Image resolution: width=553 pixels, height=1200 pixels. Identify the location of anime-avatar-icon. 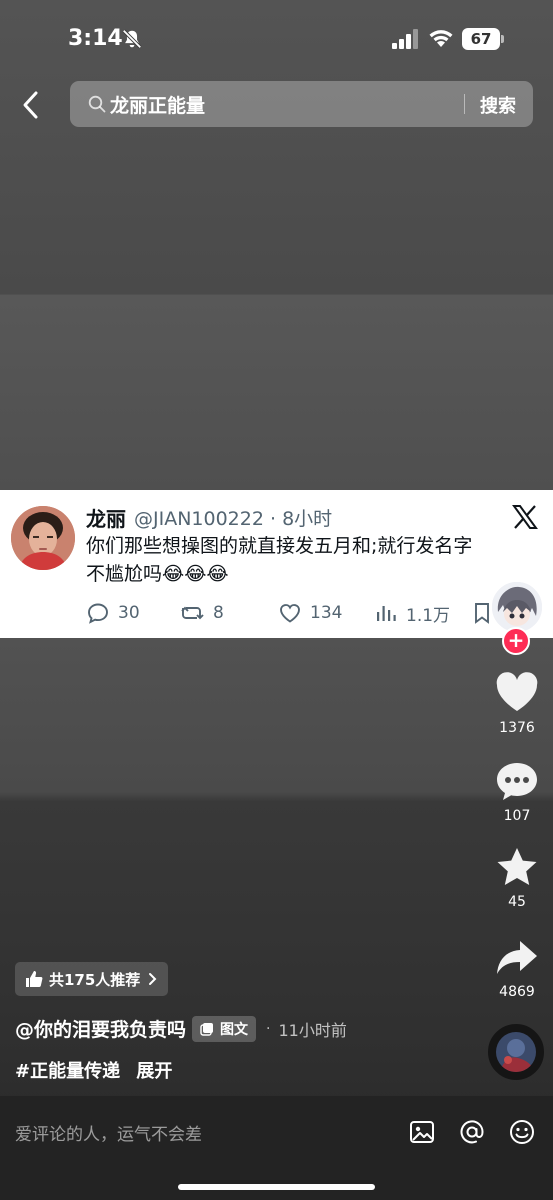
(517, 607).